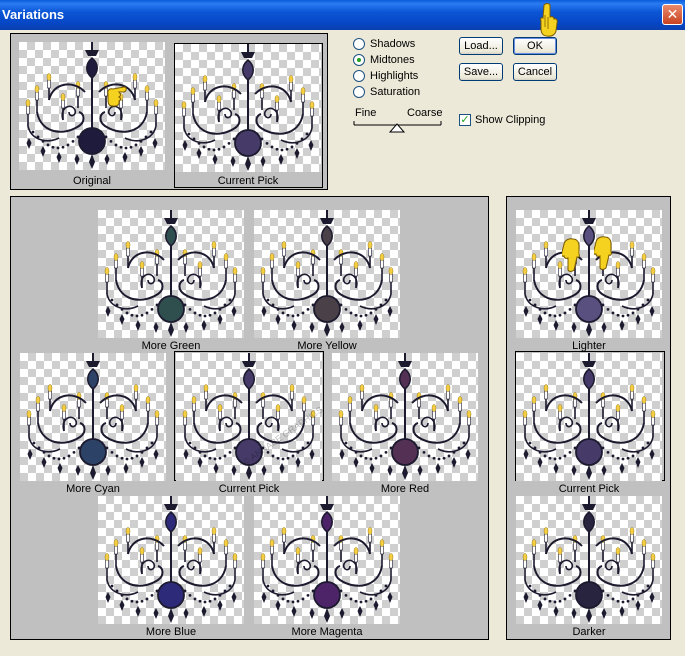 The width and height of the screenshot is (685, 656). What do you see at coordinates (405, 489) in the screenshot?
I see `more-red-caption: More Red` at bounding box center [405, 489].